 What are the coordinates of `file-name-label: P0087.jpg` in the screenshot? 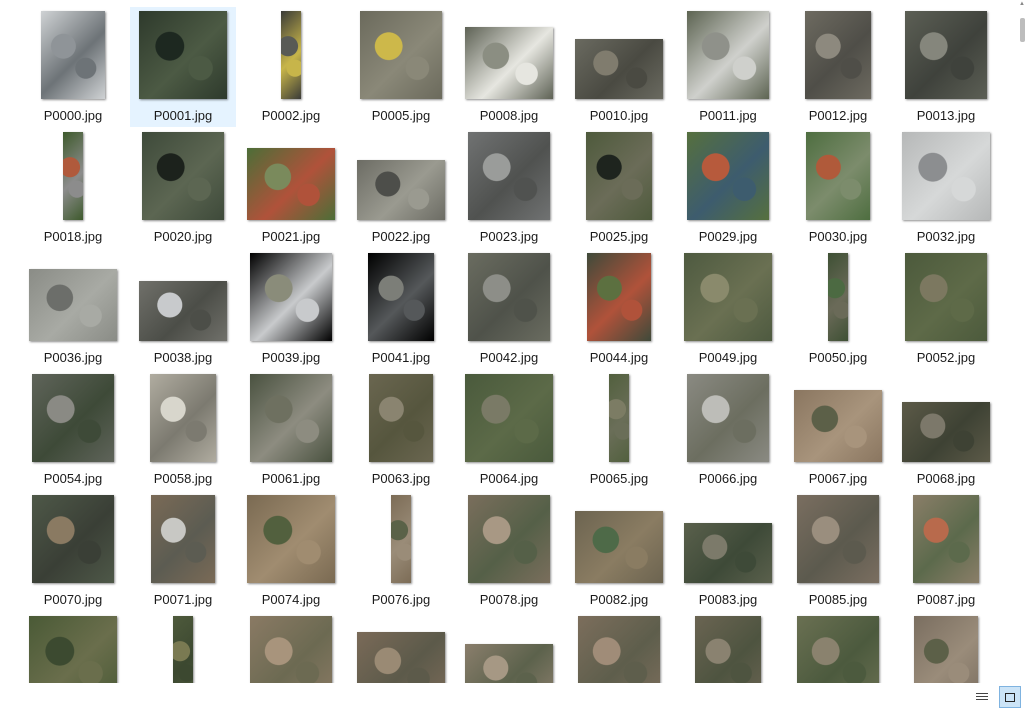 It's located at (946, 599).